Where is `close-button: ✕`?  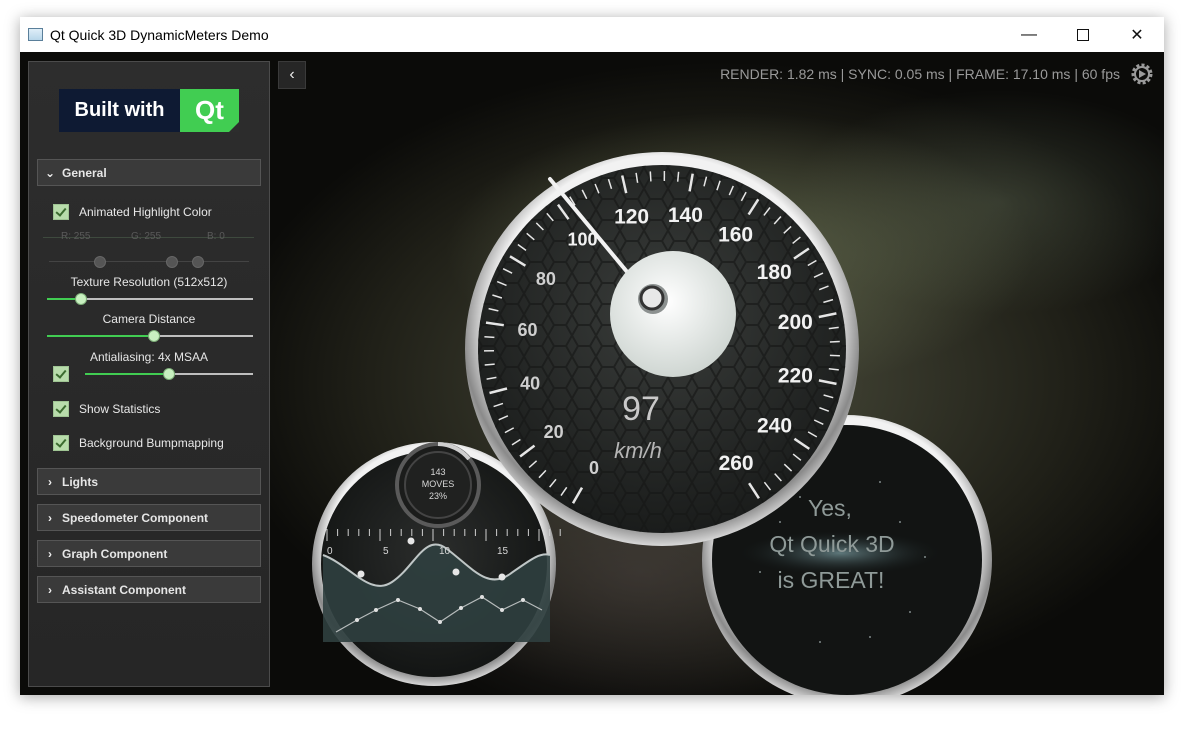 close-button: ✕ is located at coordinates (1137, 34).